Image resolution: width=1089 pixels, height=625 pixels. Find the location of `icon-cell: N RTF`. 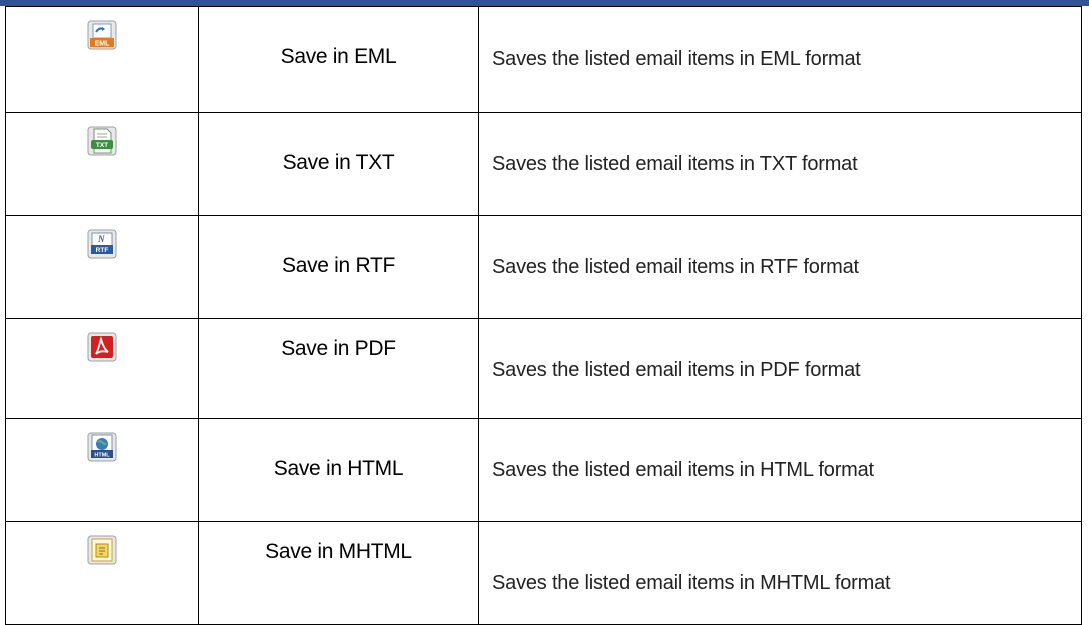

icon-cell: N RTF is located at coordinates (102, 267).